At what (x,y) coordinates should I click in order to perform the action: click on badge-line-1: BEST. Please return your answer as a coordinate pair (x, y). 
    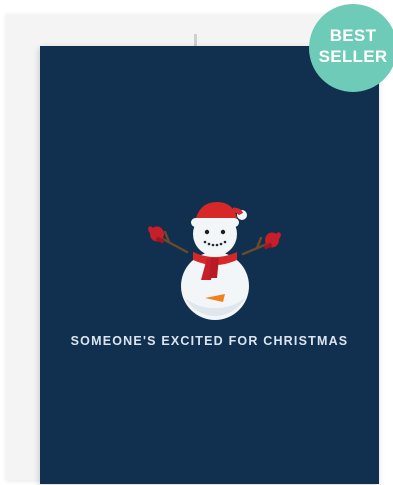
    Looking at the image, I should click on (353, 35).